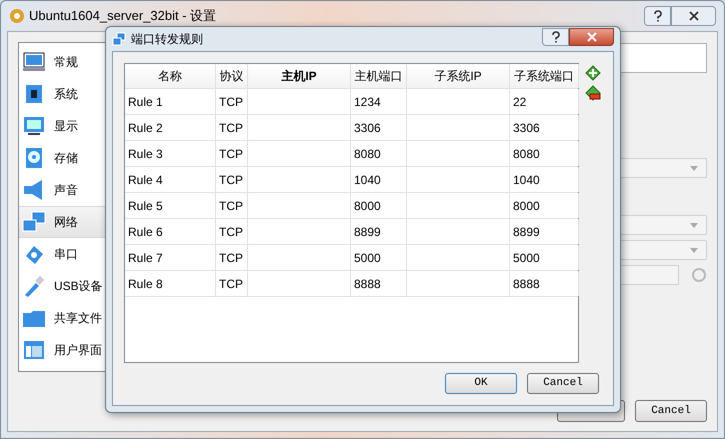 The width and height of the screenshot is (725, 439). I want to click on table-cell-text: Rule 4, so click(145, 180).